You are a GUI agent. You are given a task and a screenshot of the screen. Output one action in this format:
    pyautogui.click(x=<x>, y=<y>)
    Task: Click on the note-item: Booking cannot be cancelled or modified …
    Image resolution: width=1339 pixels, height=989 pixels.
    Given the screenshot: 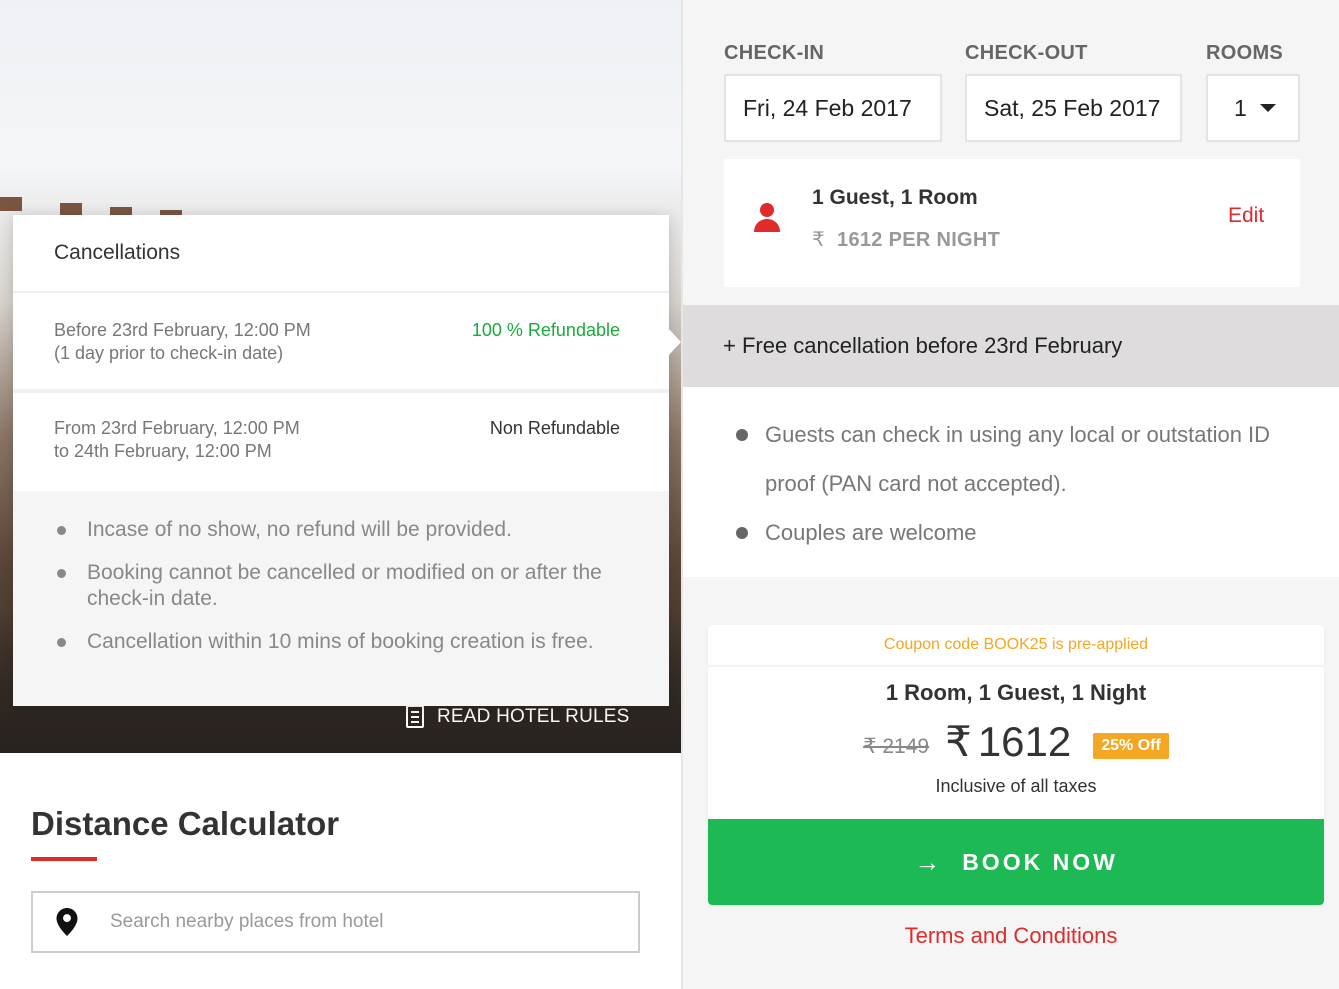 What is the action you would take?
    pyautogui.click(x=342, y=586)
    